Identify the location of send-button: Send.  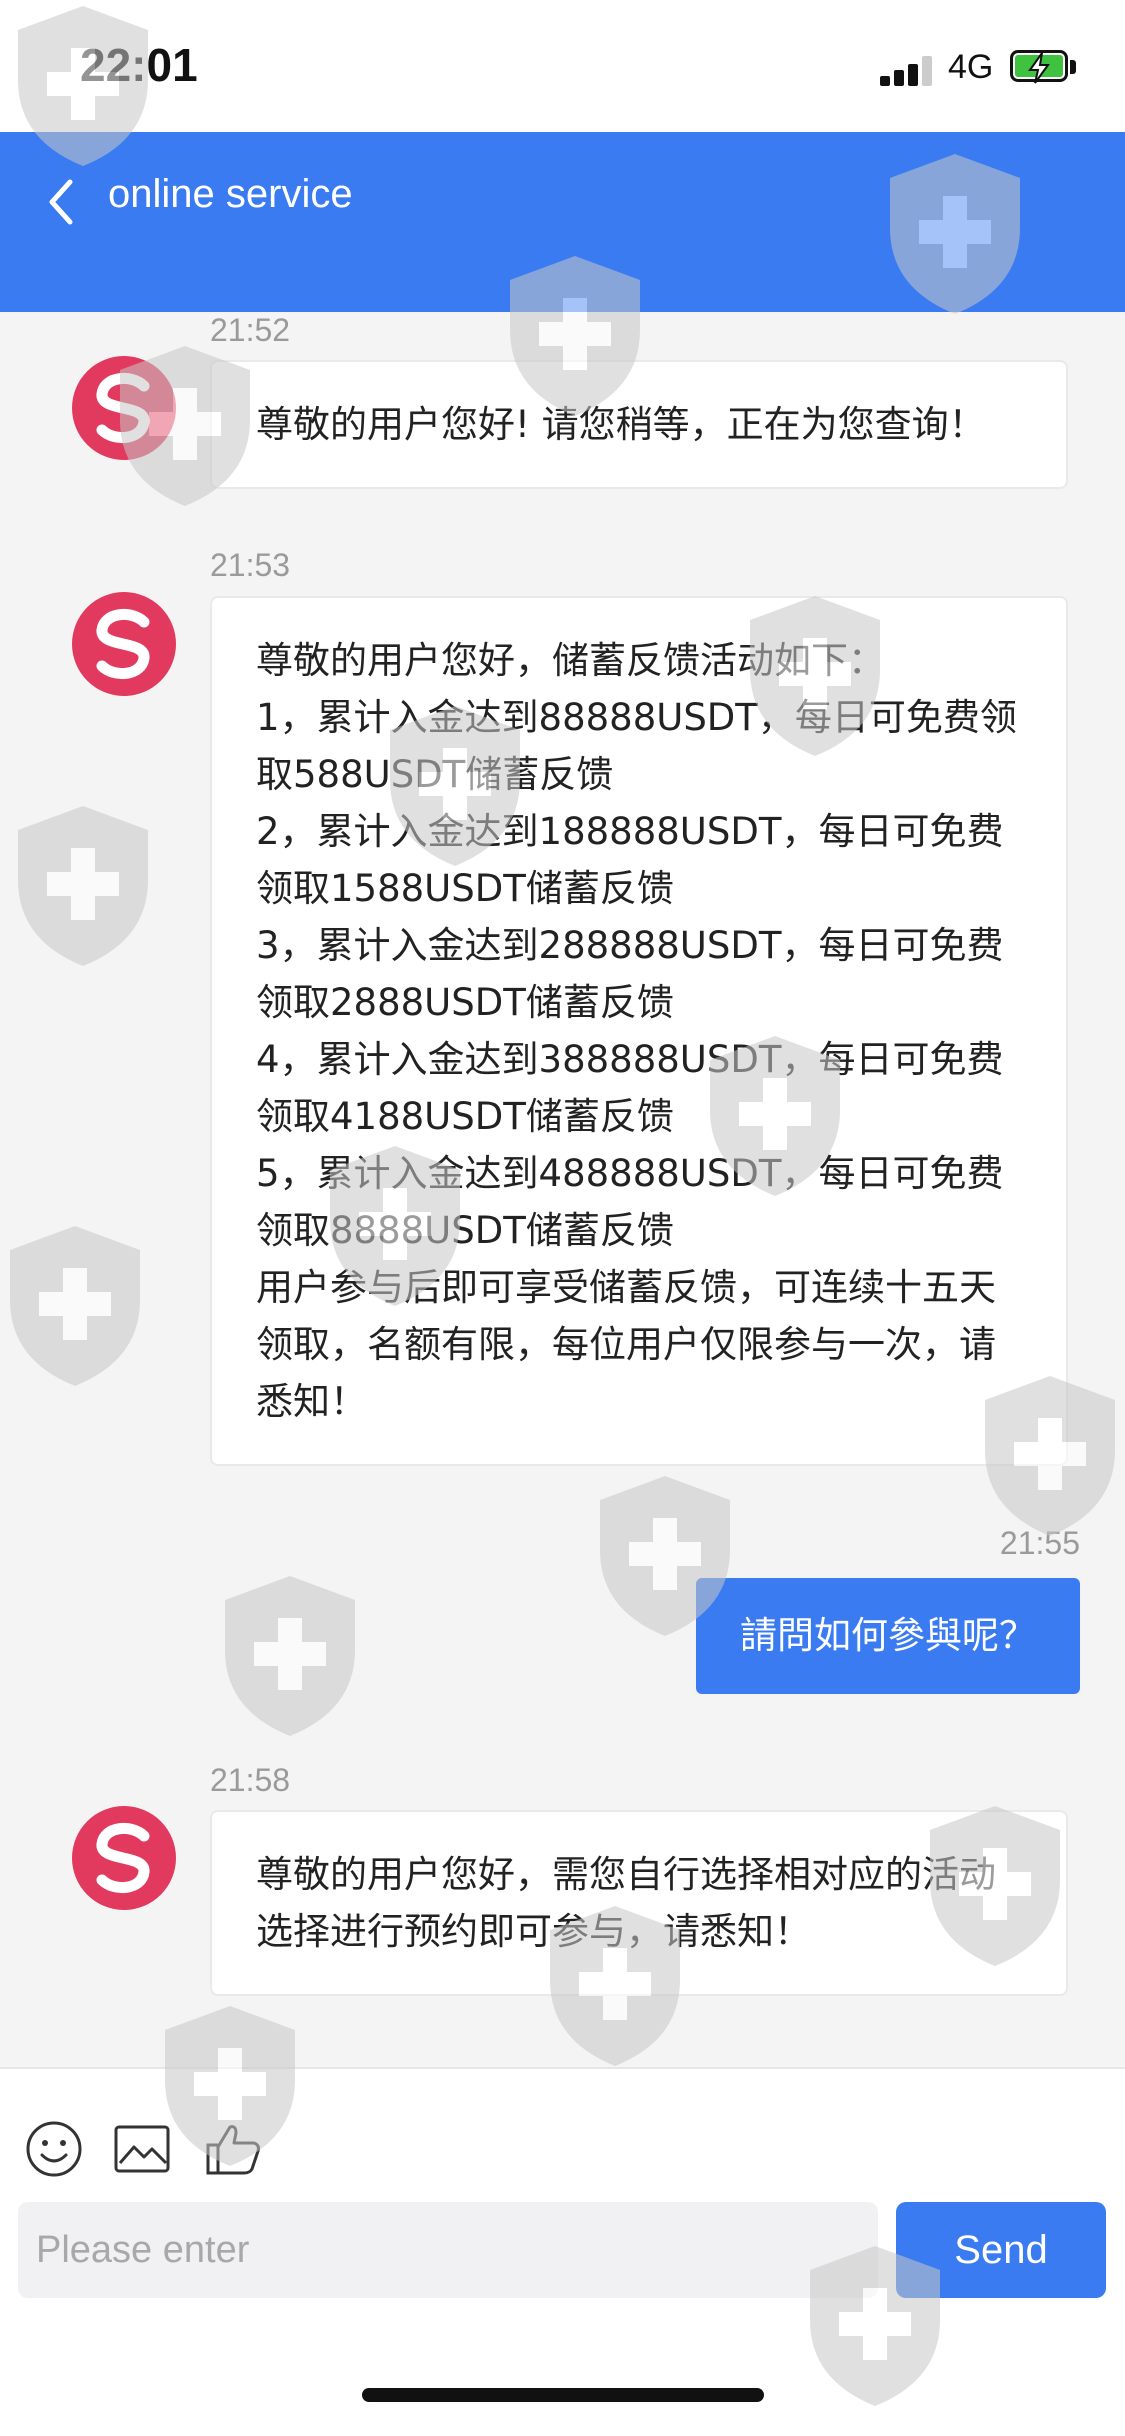
(1001, 2250).